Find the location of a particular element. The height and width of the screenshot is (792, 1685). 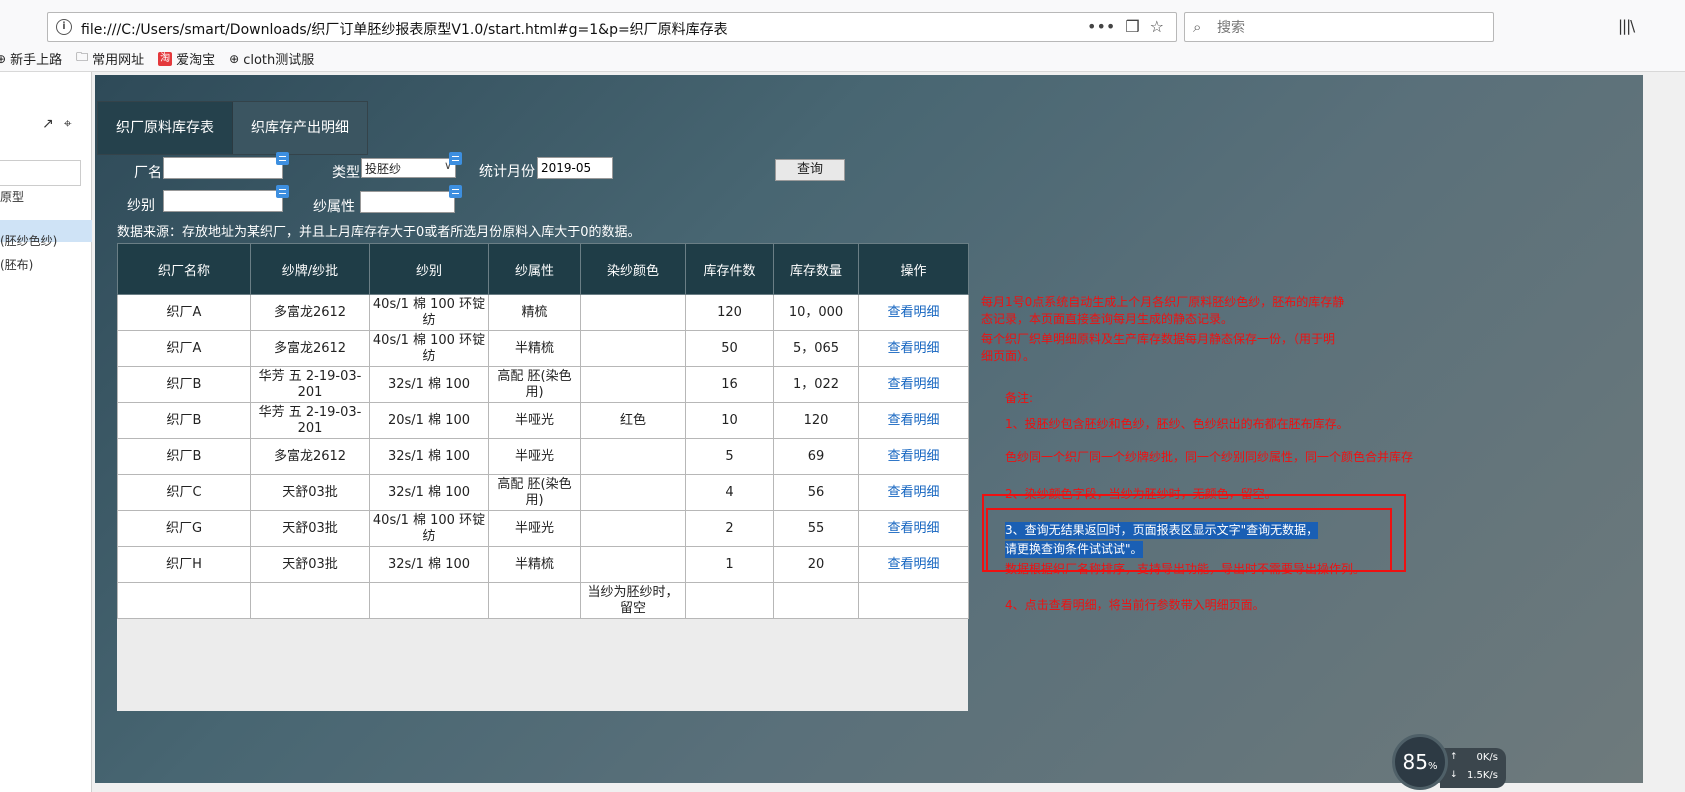

sitemap-item-prototype: 原型 is located at coordinates (12, 196).